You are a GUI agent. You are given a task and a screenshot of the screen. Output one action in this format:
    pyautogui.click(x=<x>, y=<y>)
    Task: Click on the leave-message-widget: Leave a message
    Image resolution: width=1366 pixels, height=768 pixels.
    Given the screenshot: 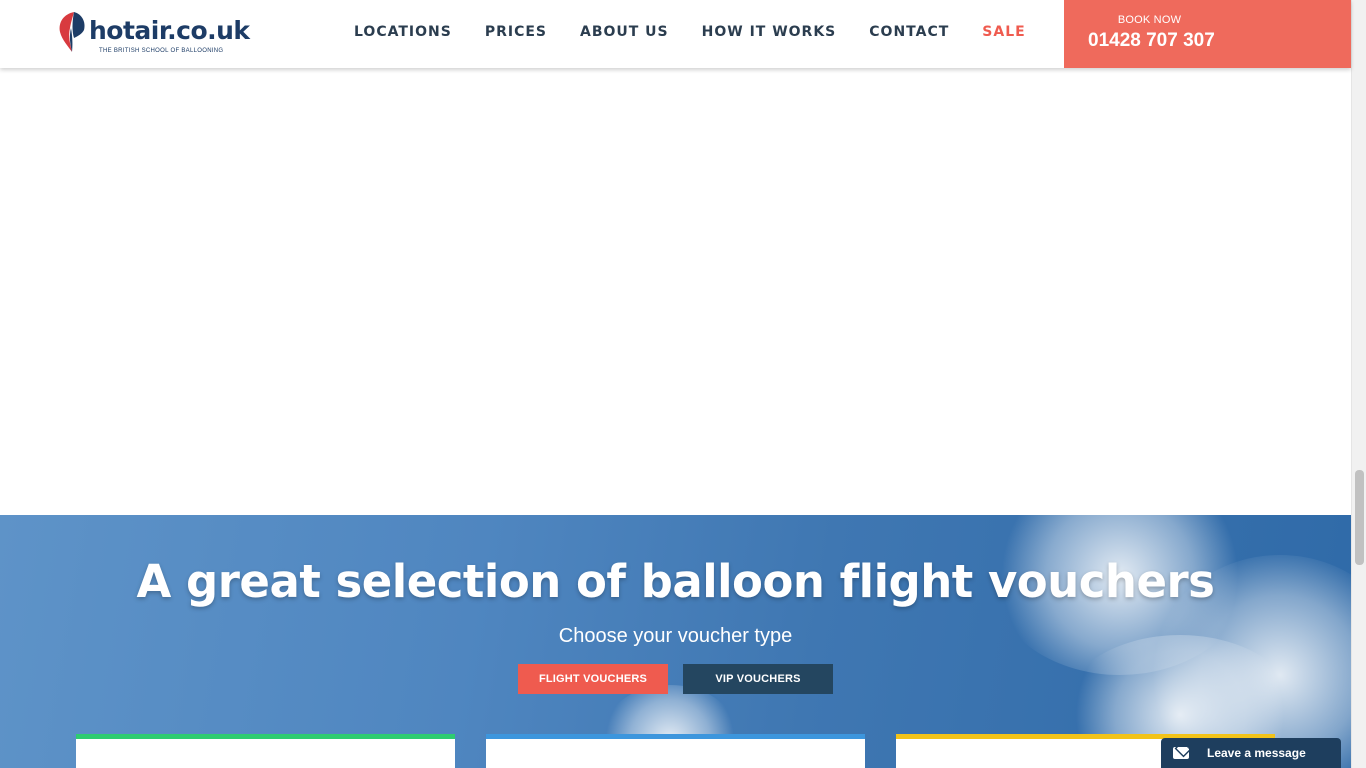 What is the action you would take?
    pyautogui.click(x=1251, y=753)
    